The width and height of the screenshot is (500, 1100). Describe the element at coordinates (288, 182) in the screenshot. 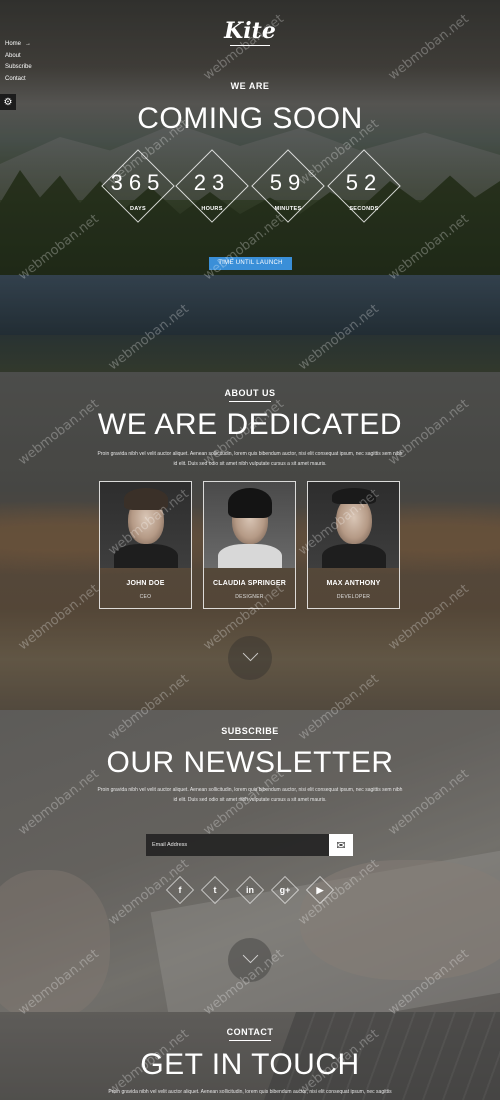

I see `countdown-minutes-value: 59` at that location.